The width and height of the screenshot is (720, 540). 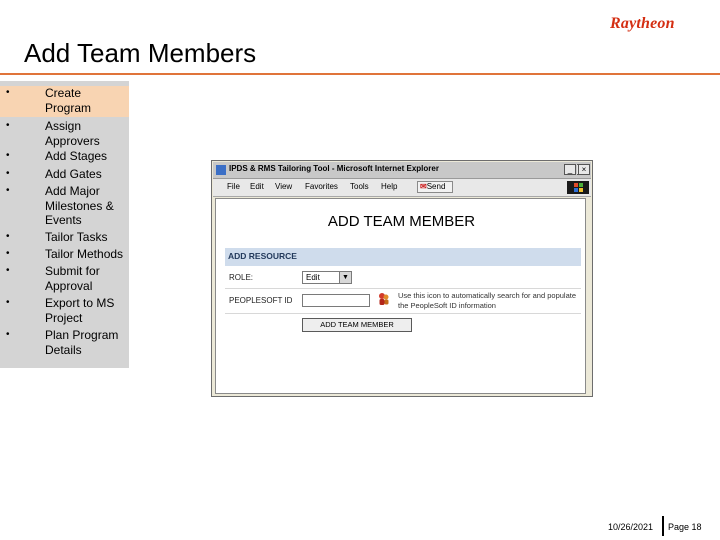 What do you see at coordinates (359, 186) in the screenshot?
I see `menu-tools: Tools` at bounding box center [359, 186].